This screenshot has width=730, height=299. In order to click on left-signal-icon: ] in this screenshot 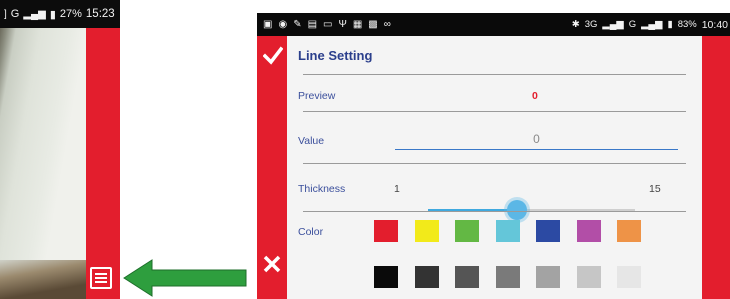, I will do `click(5, 14)`.